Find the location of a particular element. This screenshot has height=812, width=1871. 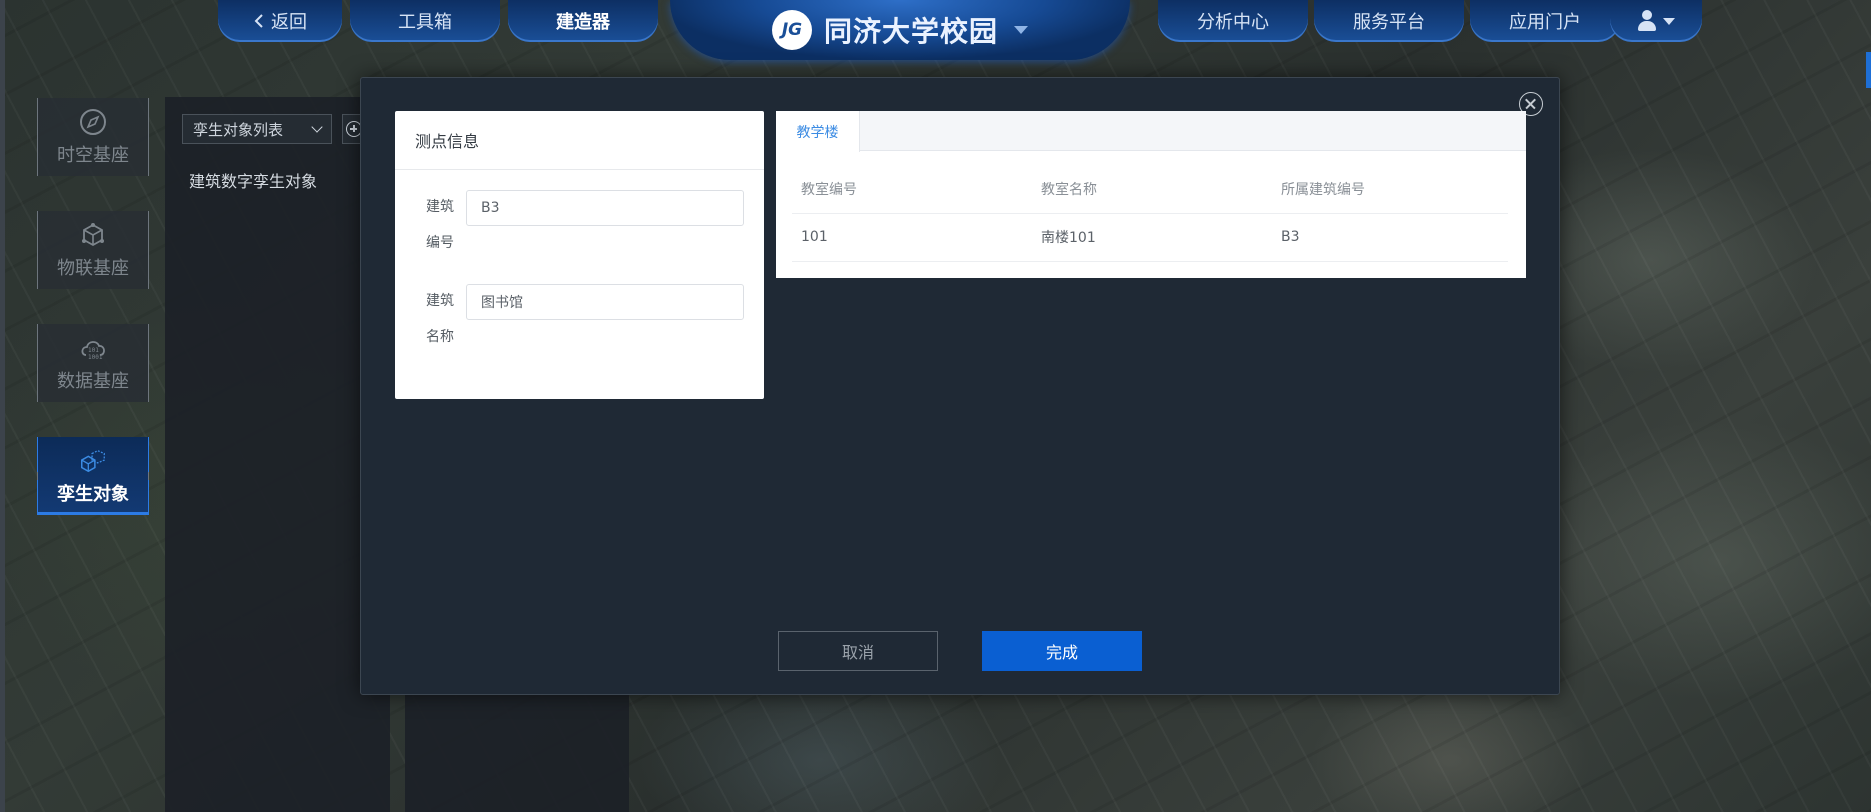

leftnav-label: 数据基座 is located at coordinates (93, 381).